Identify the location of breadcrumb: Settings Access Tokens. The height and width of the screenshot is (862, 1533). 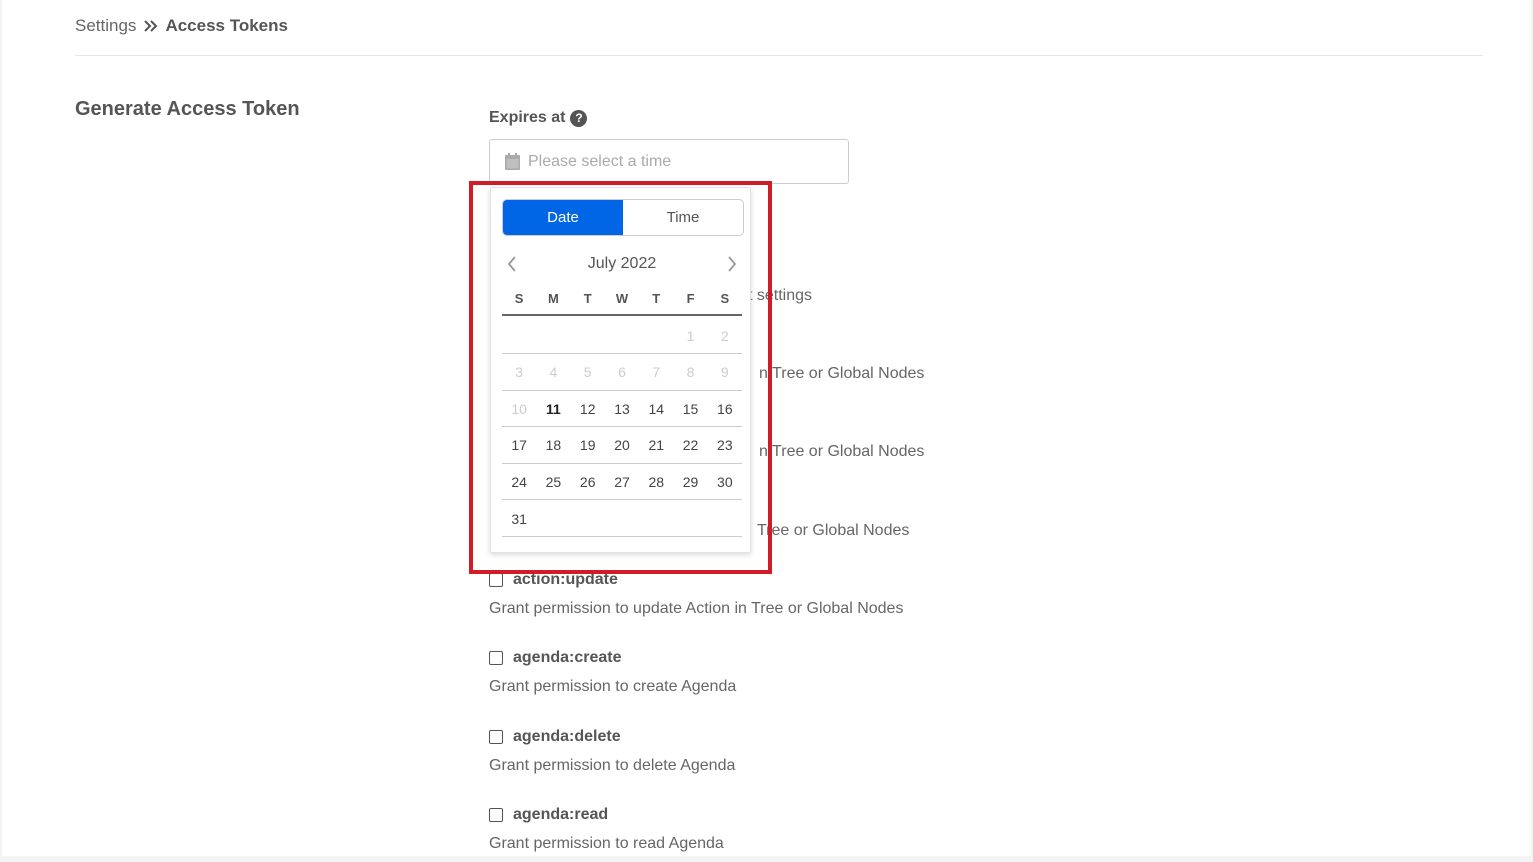
(181, 26).